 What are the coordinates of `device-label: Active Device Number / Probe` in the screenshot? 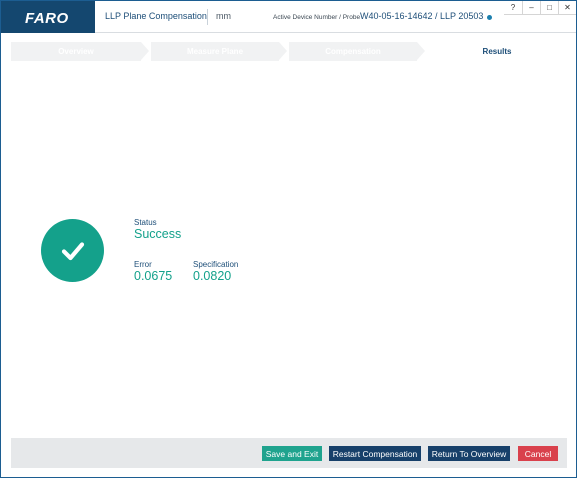 It's located at (317, 17).